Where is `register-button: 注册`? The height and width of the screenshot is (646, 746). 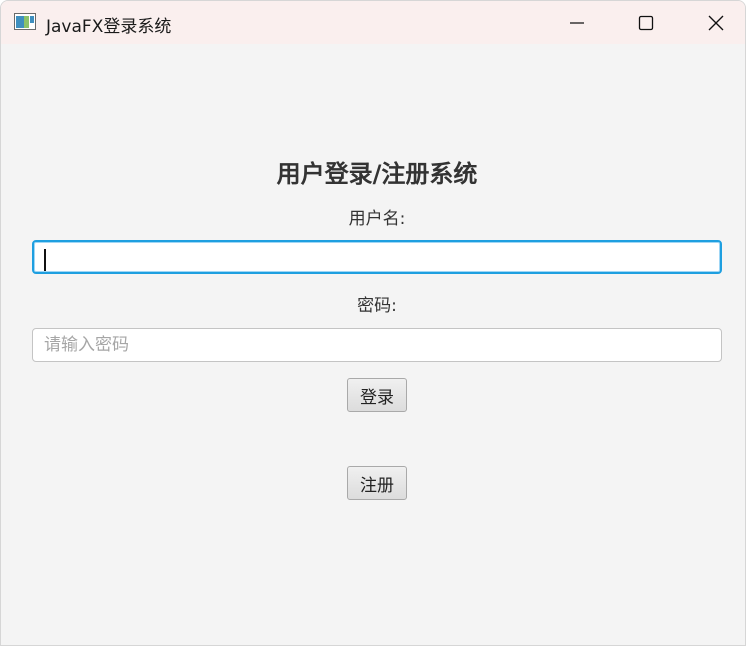
register-button: 注册 is located at coordinates (377, 483).